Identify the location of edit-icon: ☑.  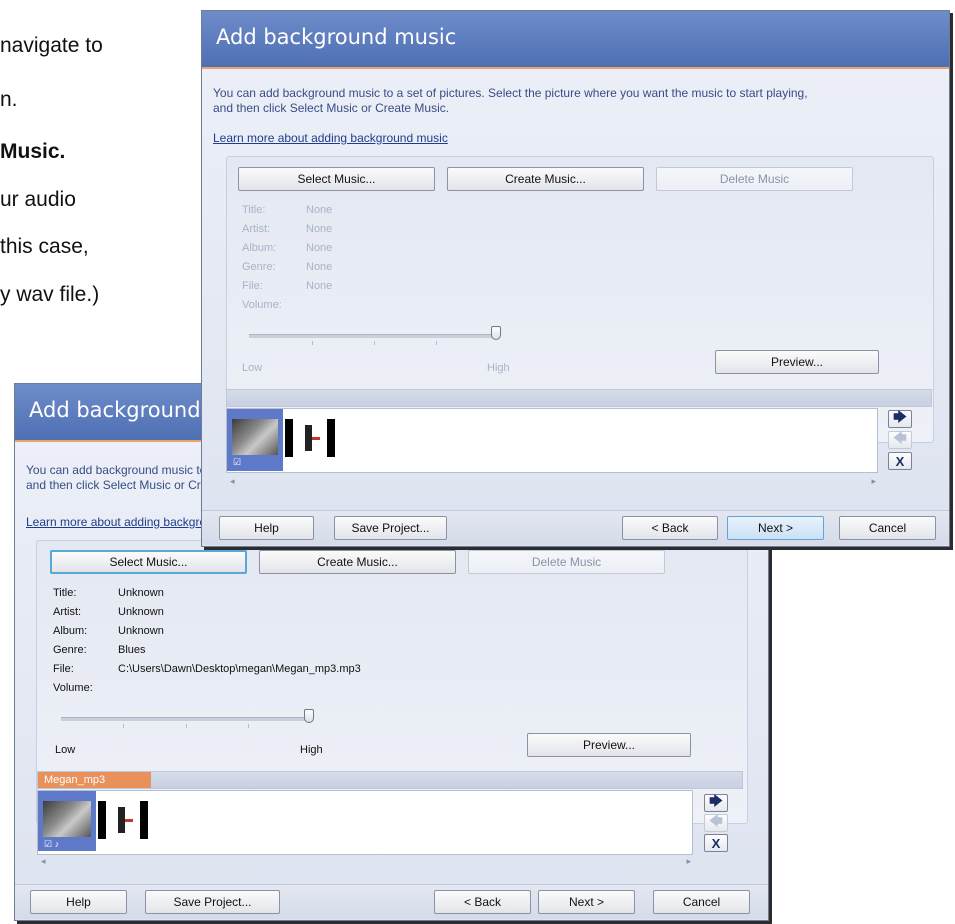
(237, 462).